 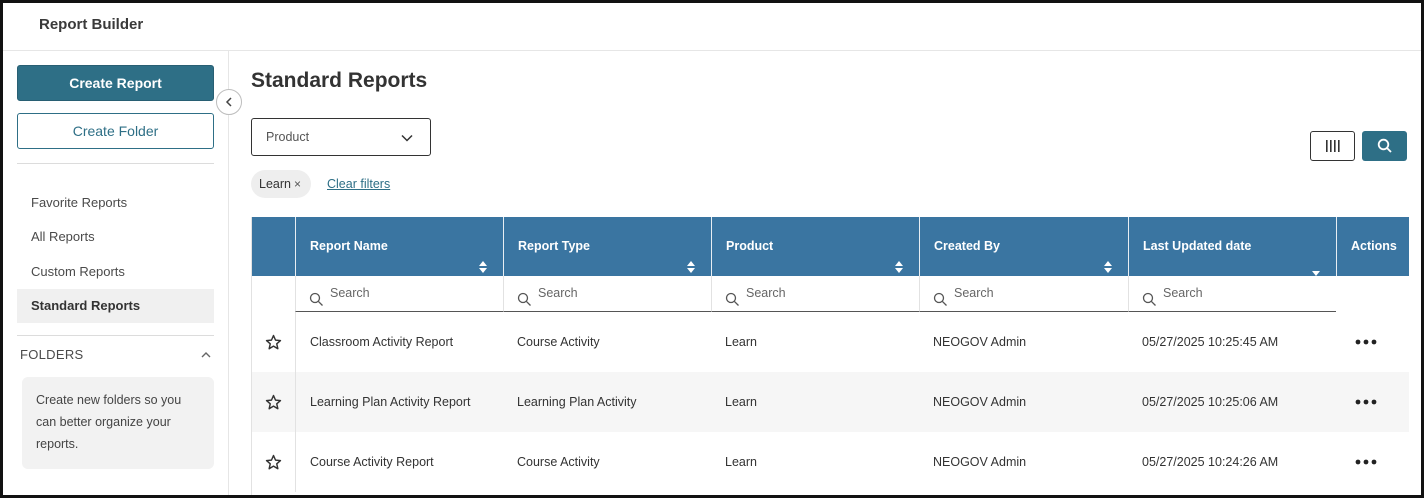 What do you see at coordinates (339, 80) in the screenshot?
I see `page-title: Standard Reports` at bounding box center [339, 80].